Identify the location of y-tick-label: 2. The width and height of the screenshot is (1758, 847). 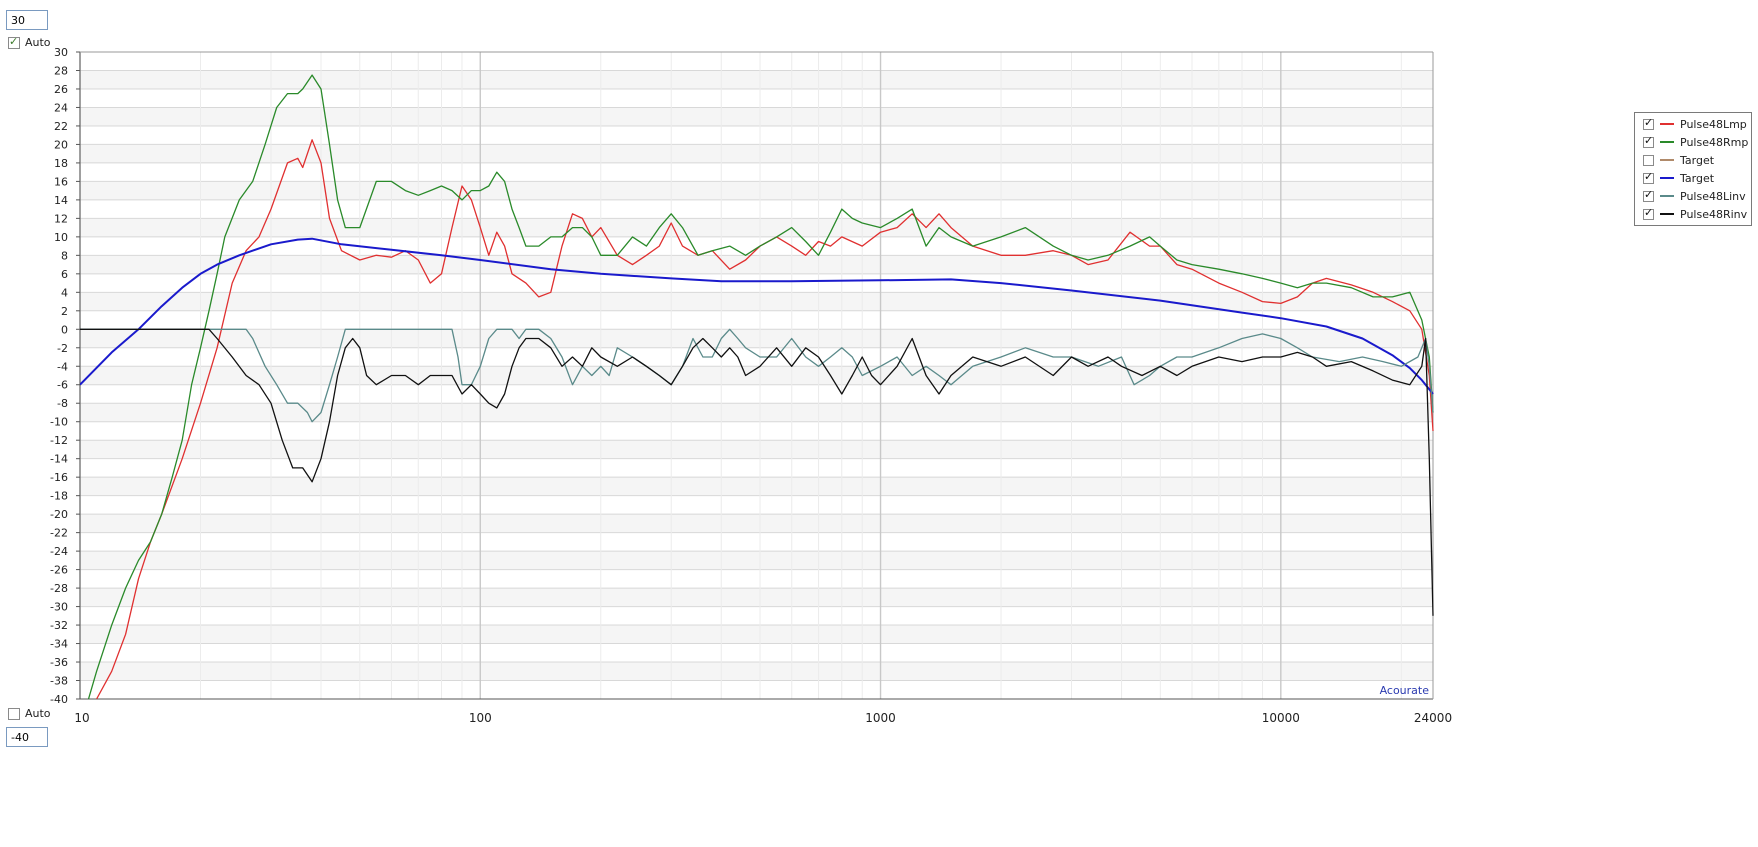
(64, 311).